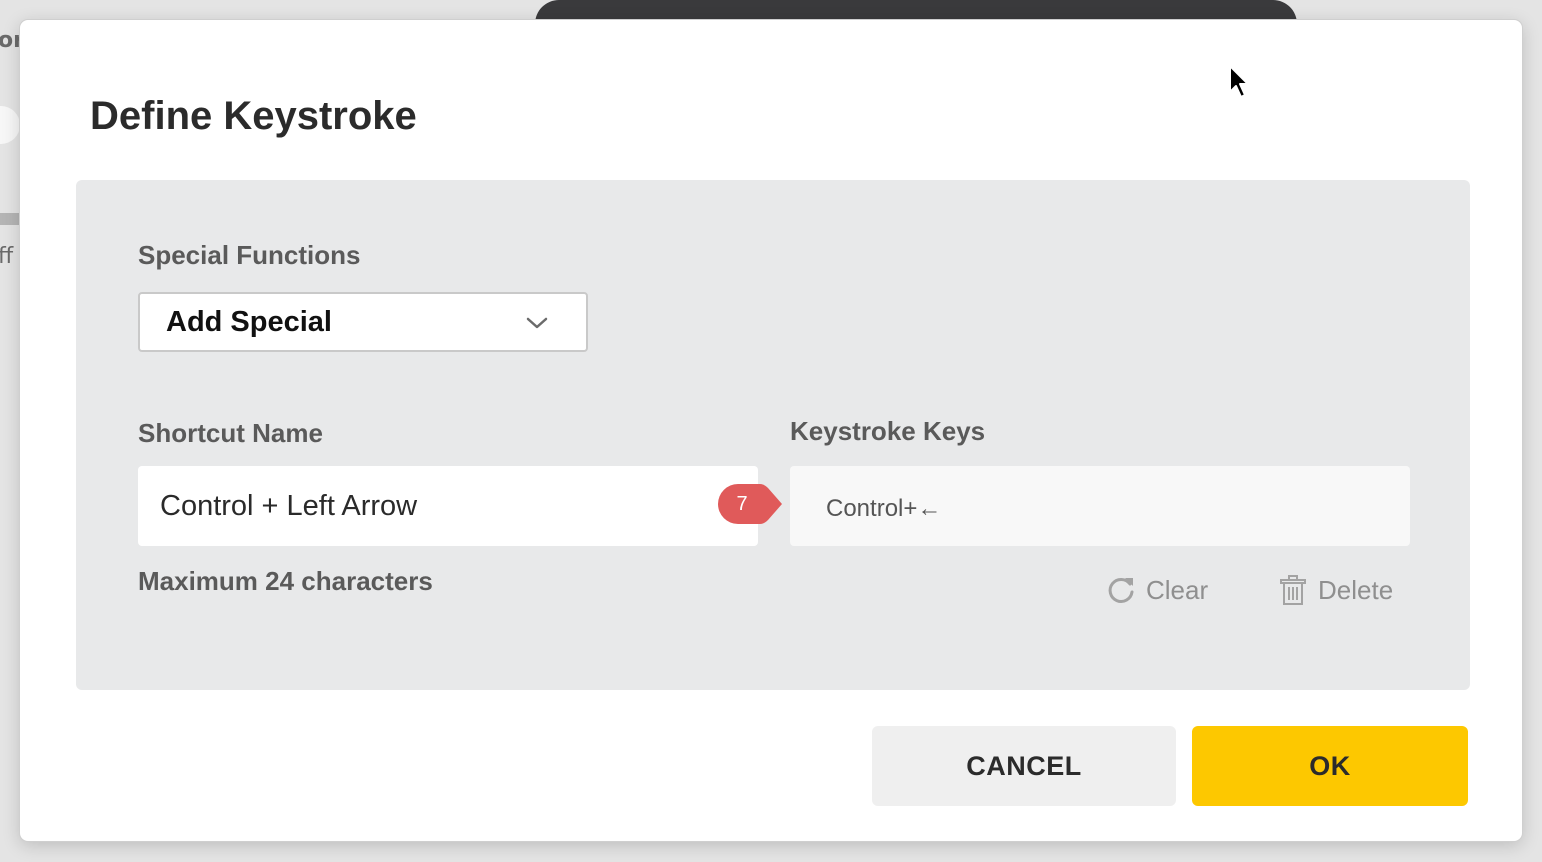 The image size is (1542, 862). Describe the element at coordinates (1100, 506) in the screenshot. I see `keystroke-keys-field: Control+←` at that location.